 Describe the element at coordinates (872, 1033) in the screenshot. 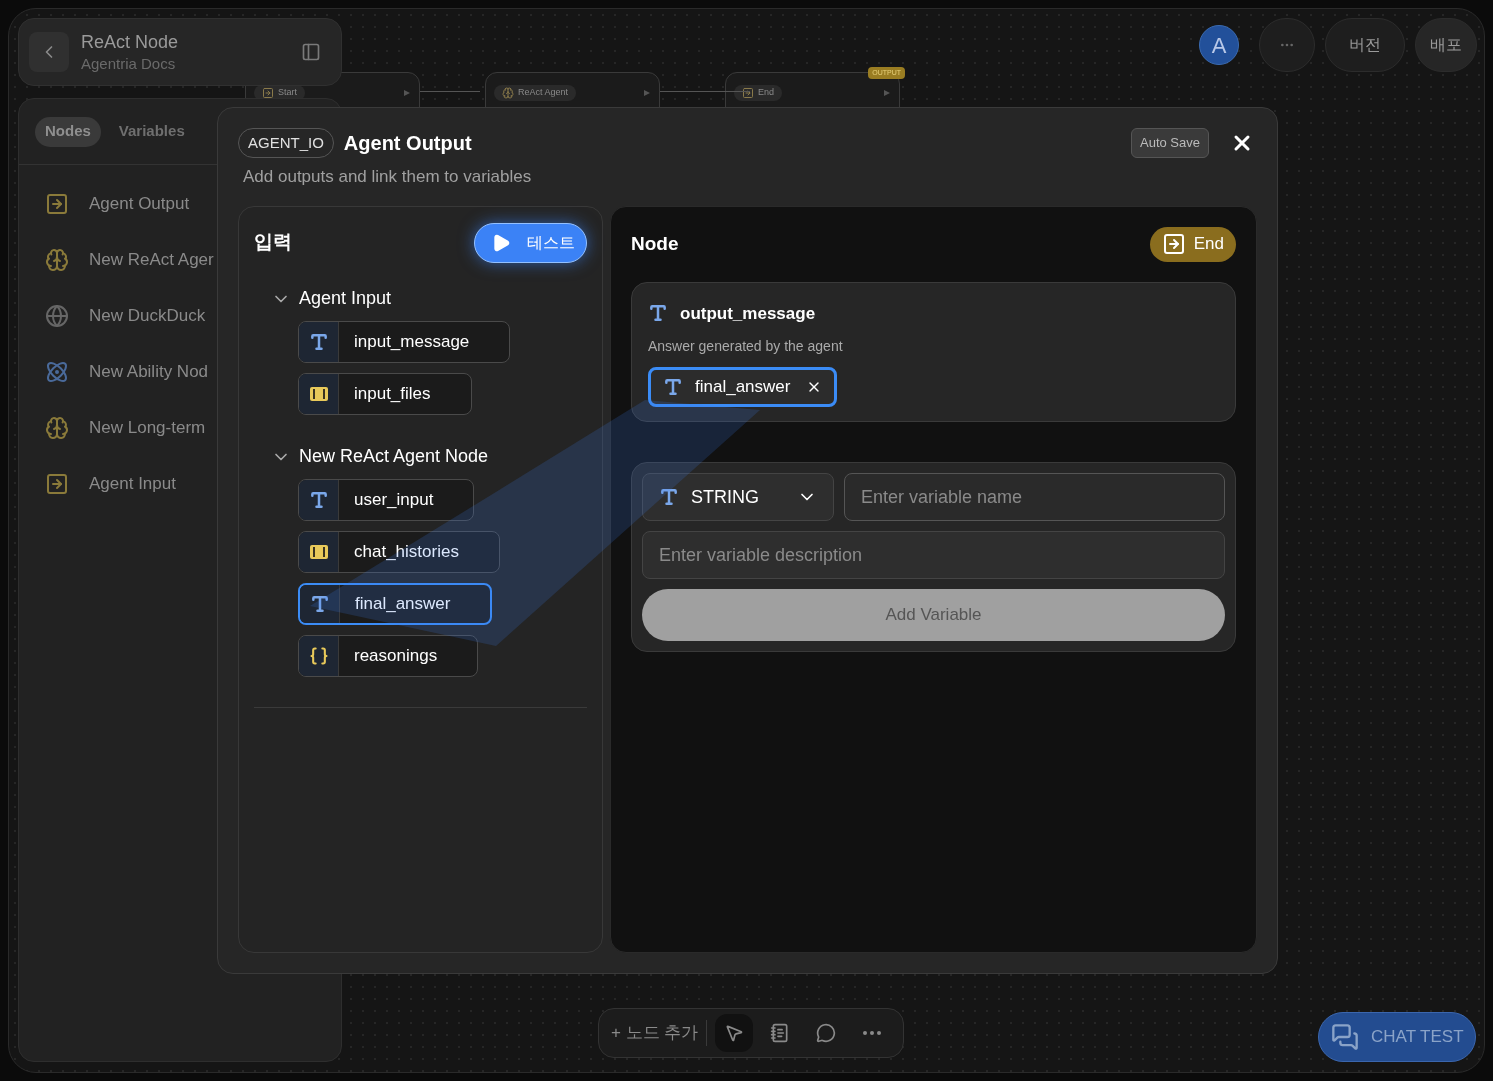

I see `more-icon` at that location.